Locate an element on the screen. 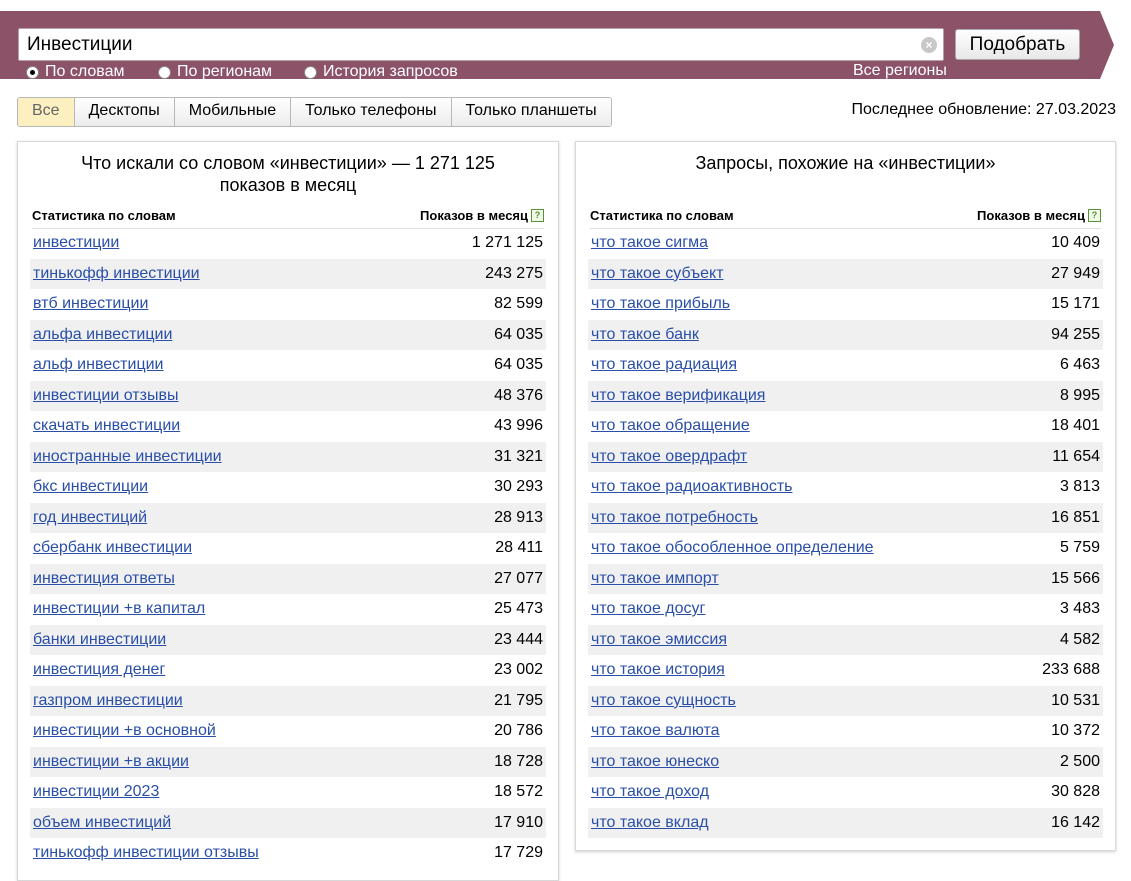 The image size is (1131, 881). table-row: инвестиции +в основной 20 786 is located at coordinates (288, 731).